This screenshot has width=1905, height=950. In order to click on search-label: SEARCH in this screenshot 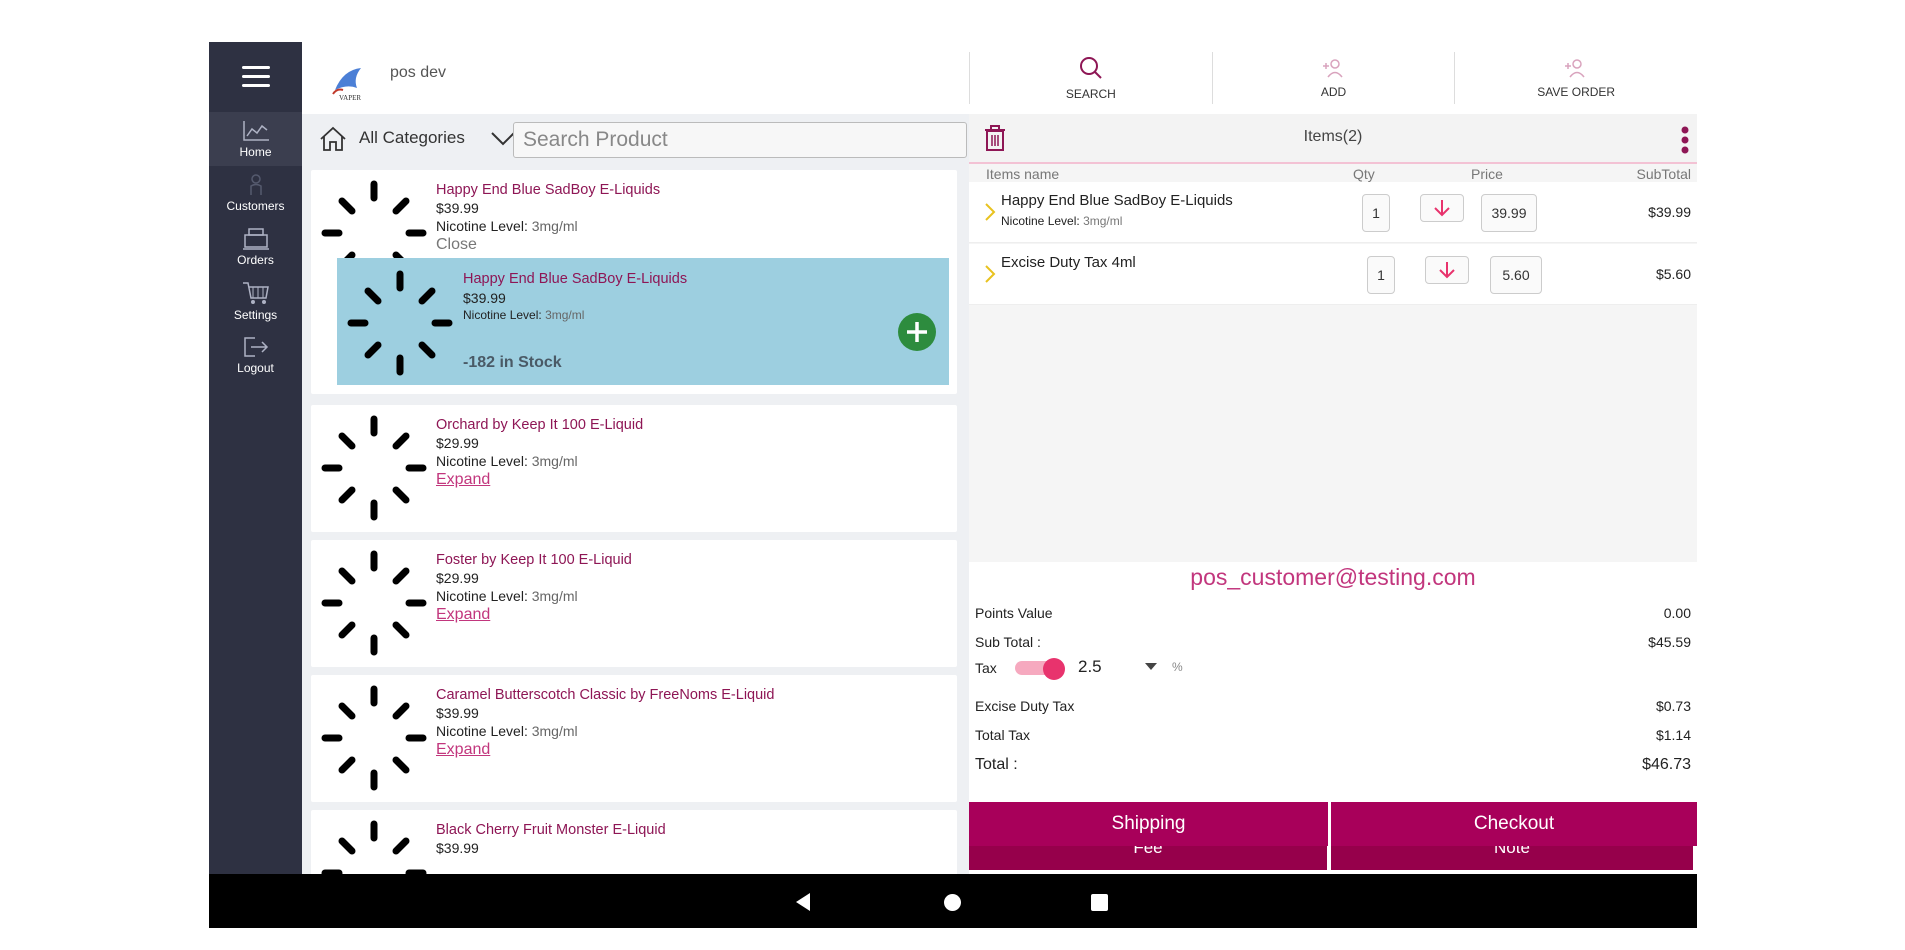, I will do `click(1090, 94)`.